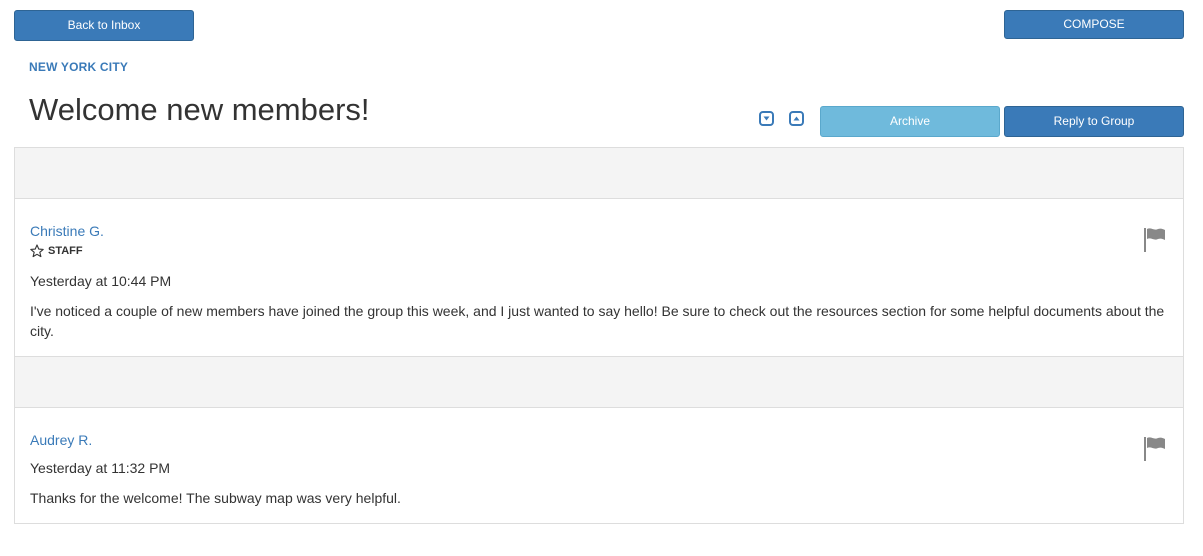 This screenshot has width=1203, height=556. Describe the element at coordinates (37, 251) in the screenshot. I see `star-outline-icon` at that location.